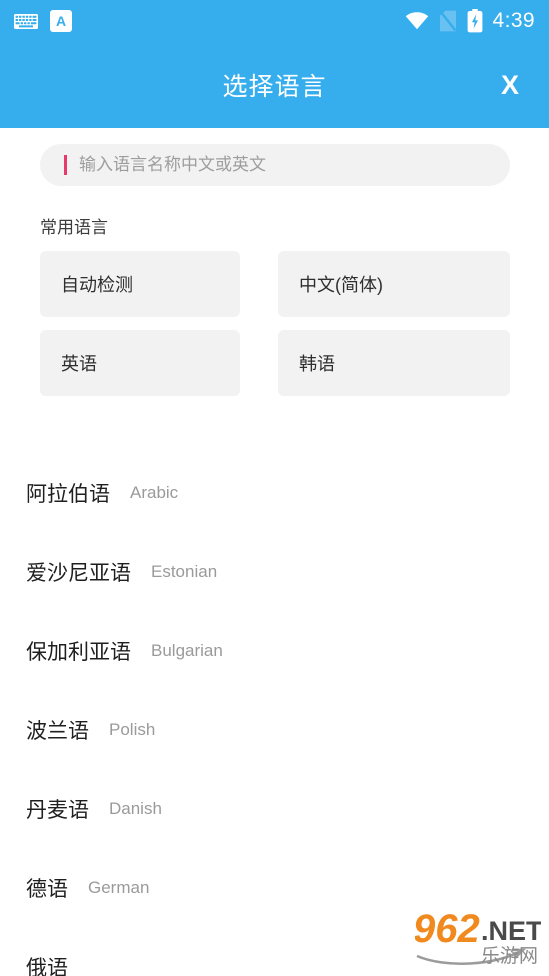 The image size is (549, 976). What do you see at coordinates (47, 966) in the screenshot?
I see `language-name-cn: 俄语` at bounding box center [47, 966].